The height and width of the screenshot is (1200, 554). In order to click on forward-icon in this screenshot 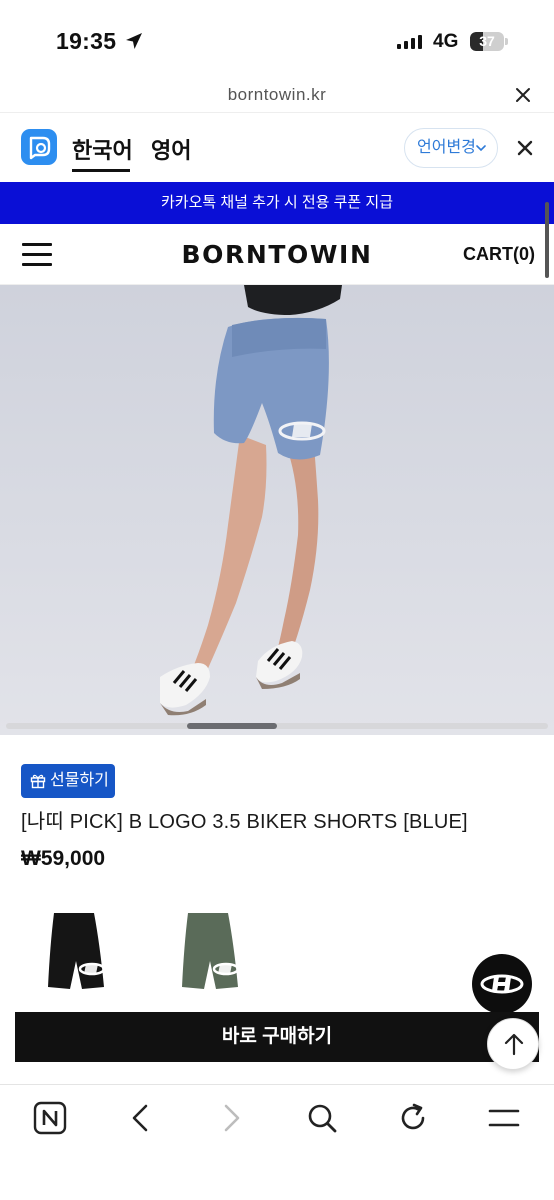, I will do `click(231, 1118)`.